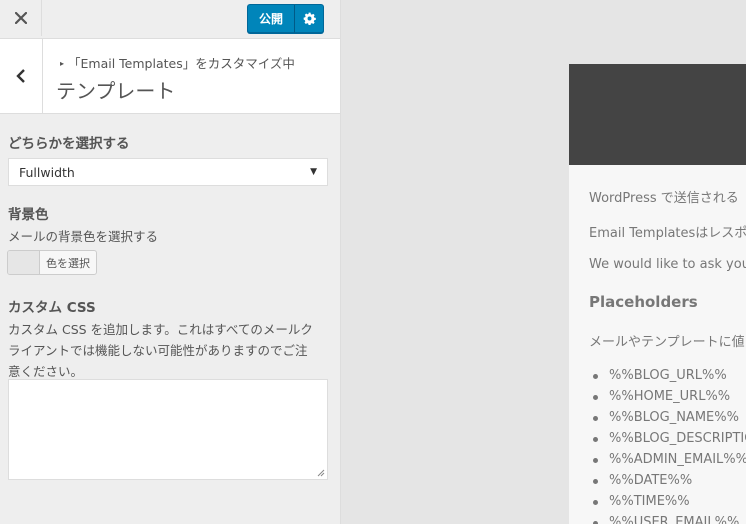 The image size is (746, 524). I want to click on dropdown-caret-icon: ▼, so click(313, 172).